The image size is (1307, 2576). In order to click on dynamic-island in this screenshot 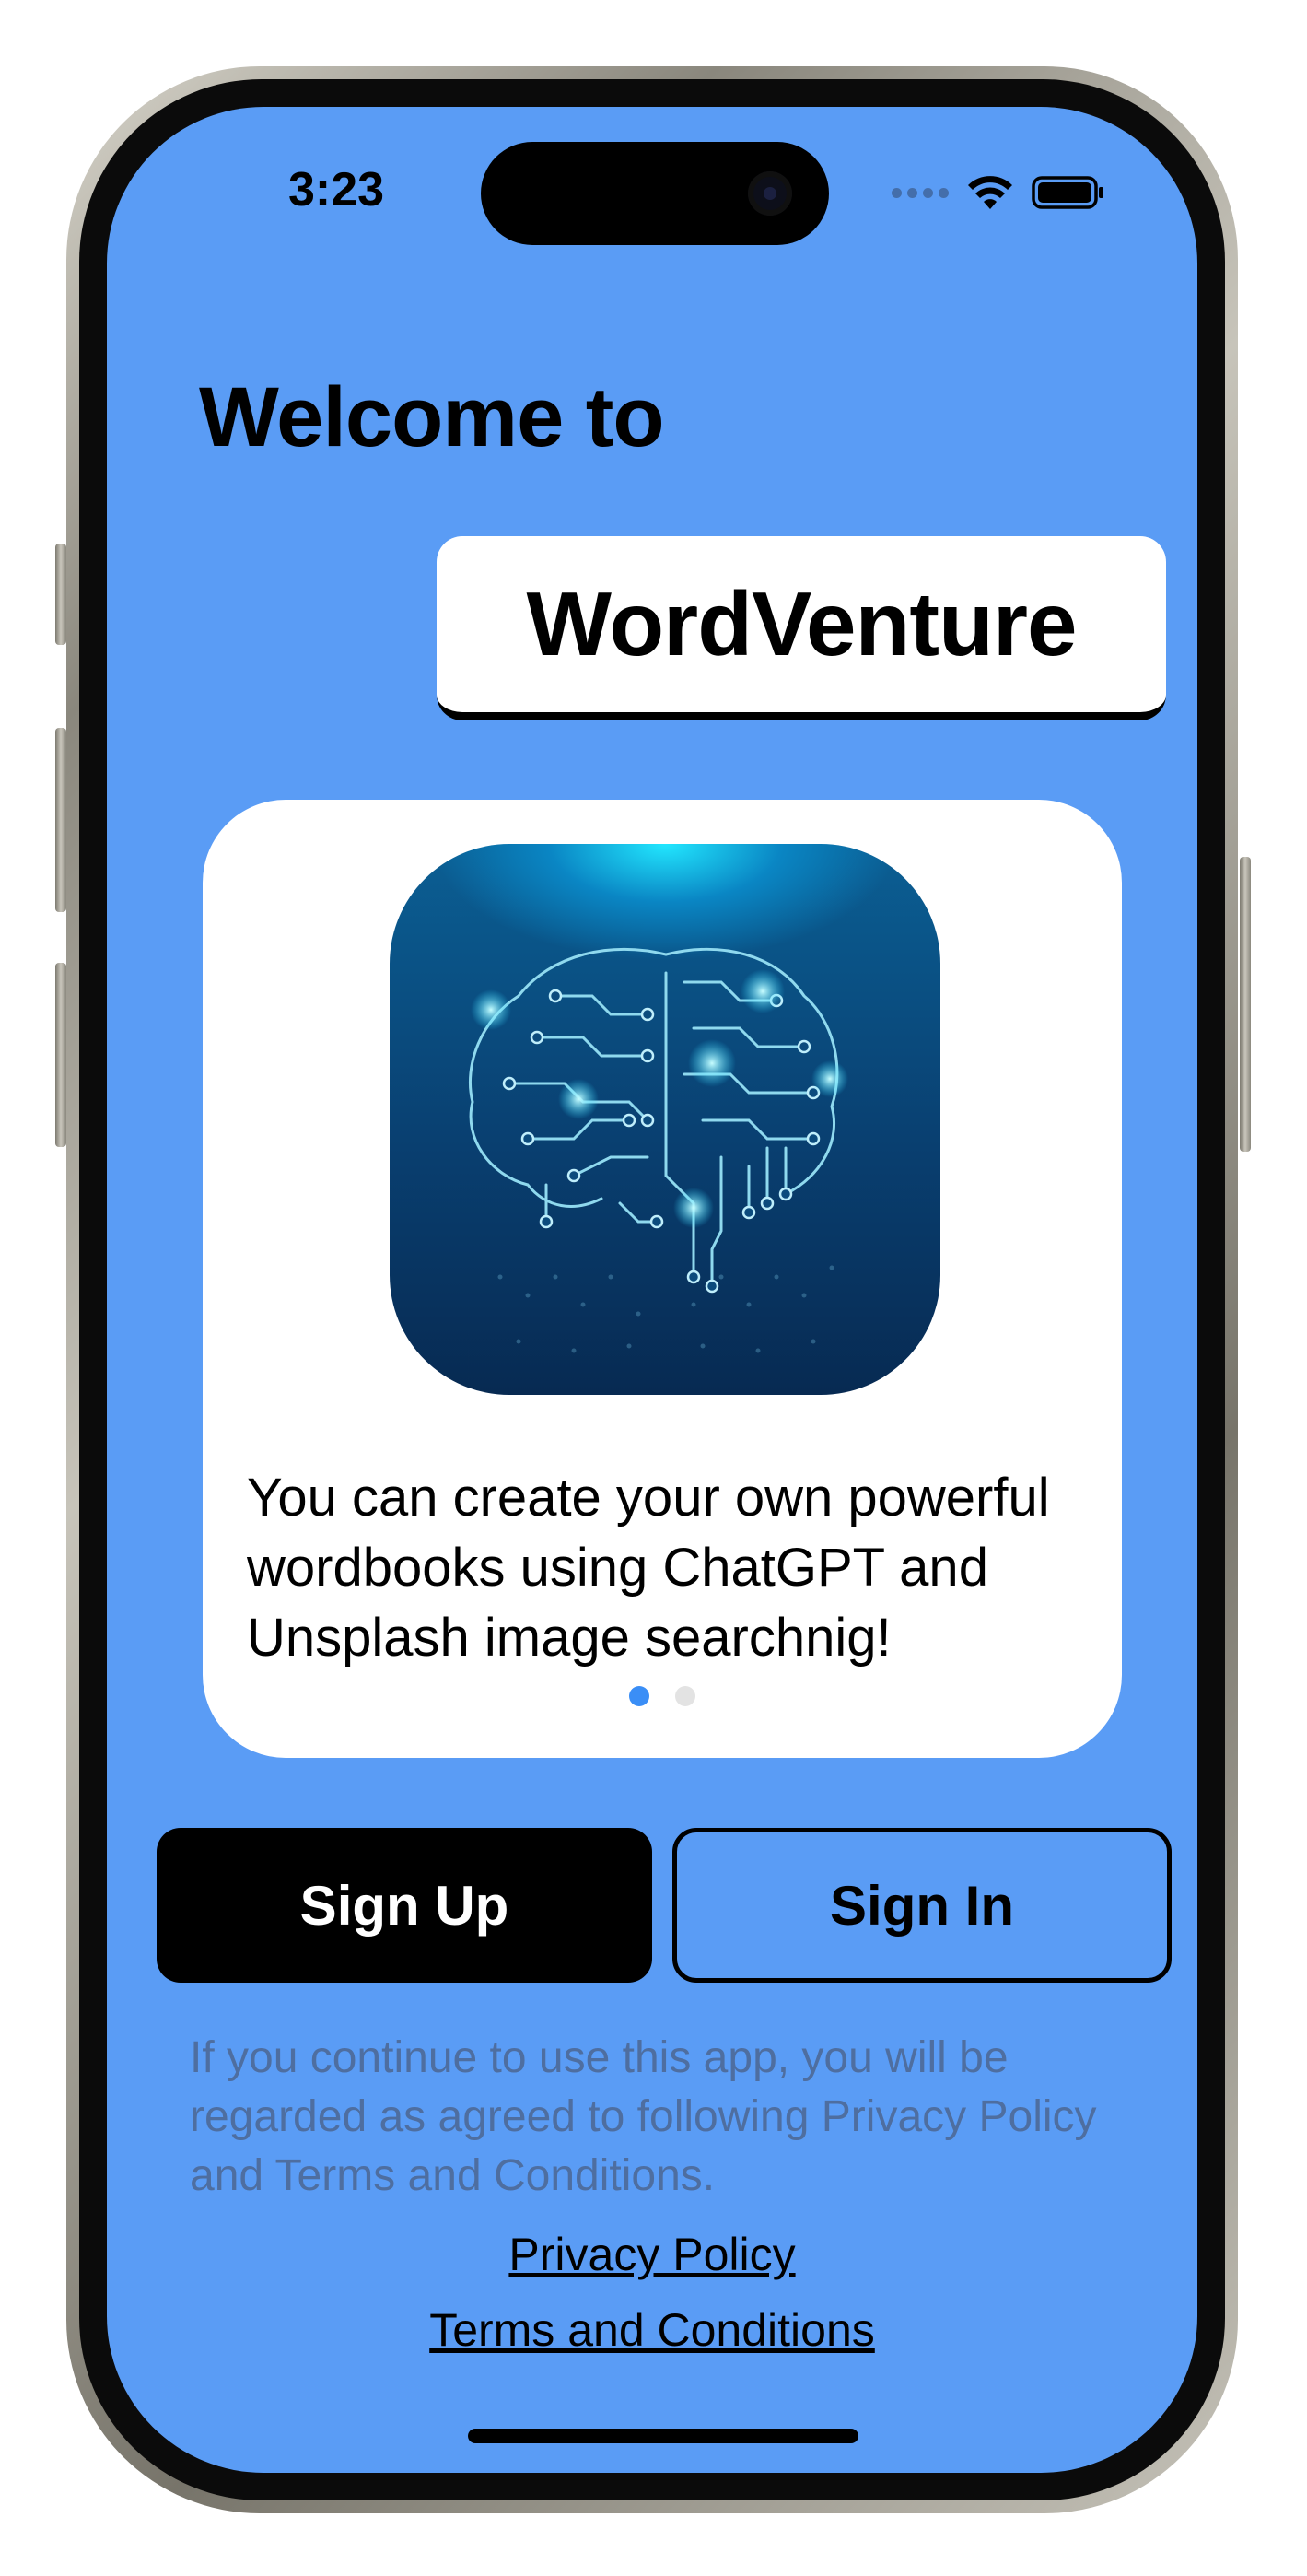, I will do `click(655, 193)`.